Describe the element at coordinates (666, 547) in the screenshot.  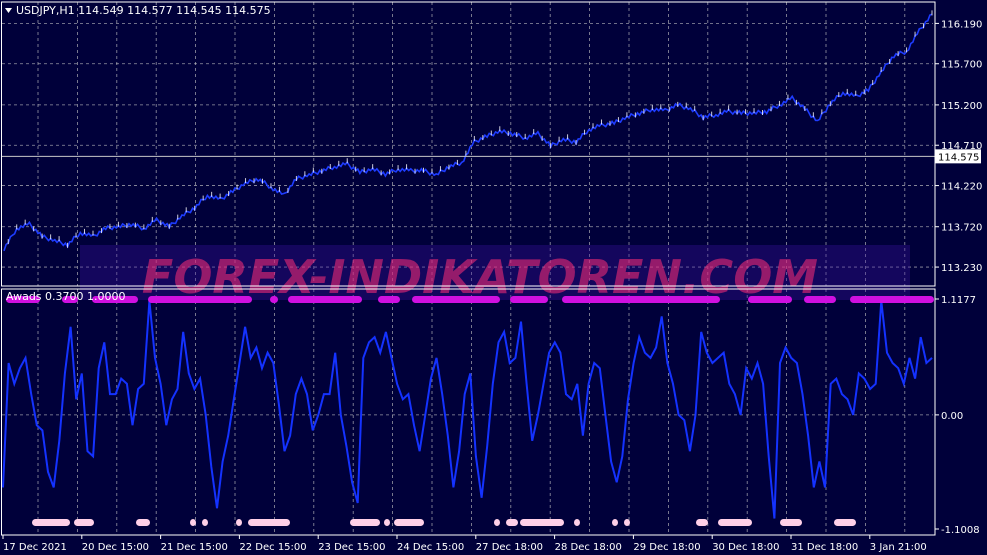
I see `x-axis-tick-label: 29 Dec 18:00` at that location.